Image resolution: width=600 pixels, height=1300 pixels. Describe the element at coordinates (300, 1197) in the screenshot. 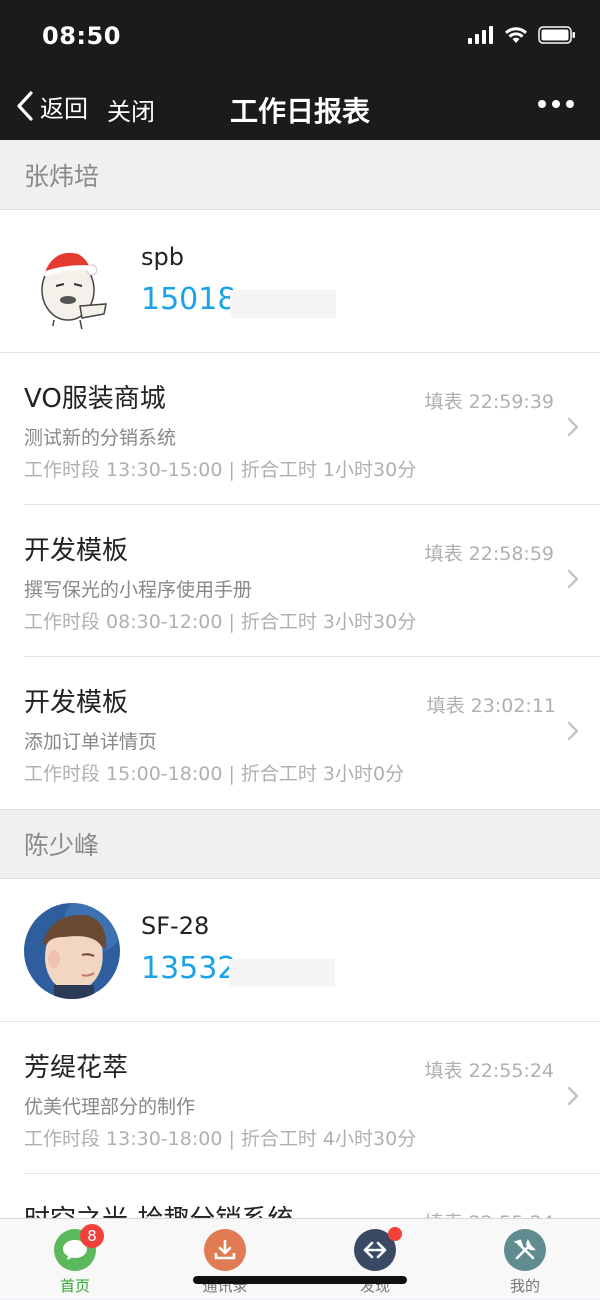

I see `report-entry: 时空之光-拾趣分销系统 填表 22:55:24` at that location.